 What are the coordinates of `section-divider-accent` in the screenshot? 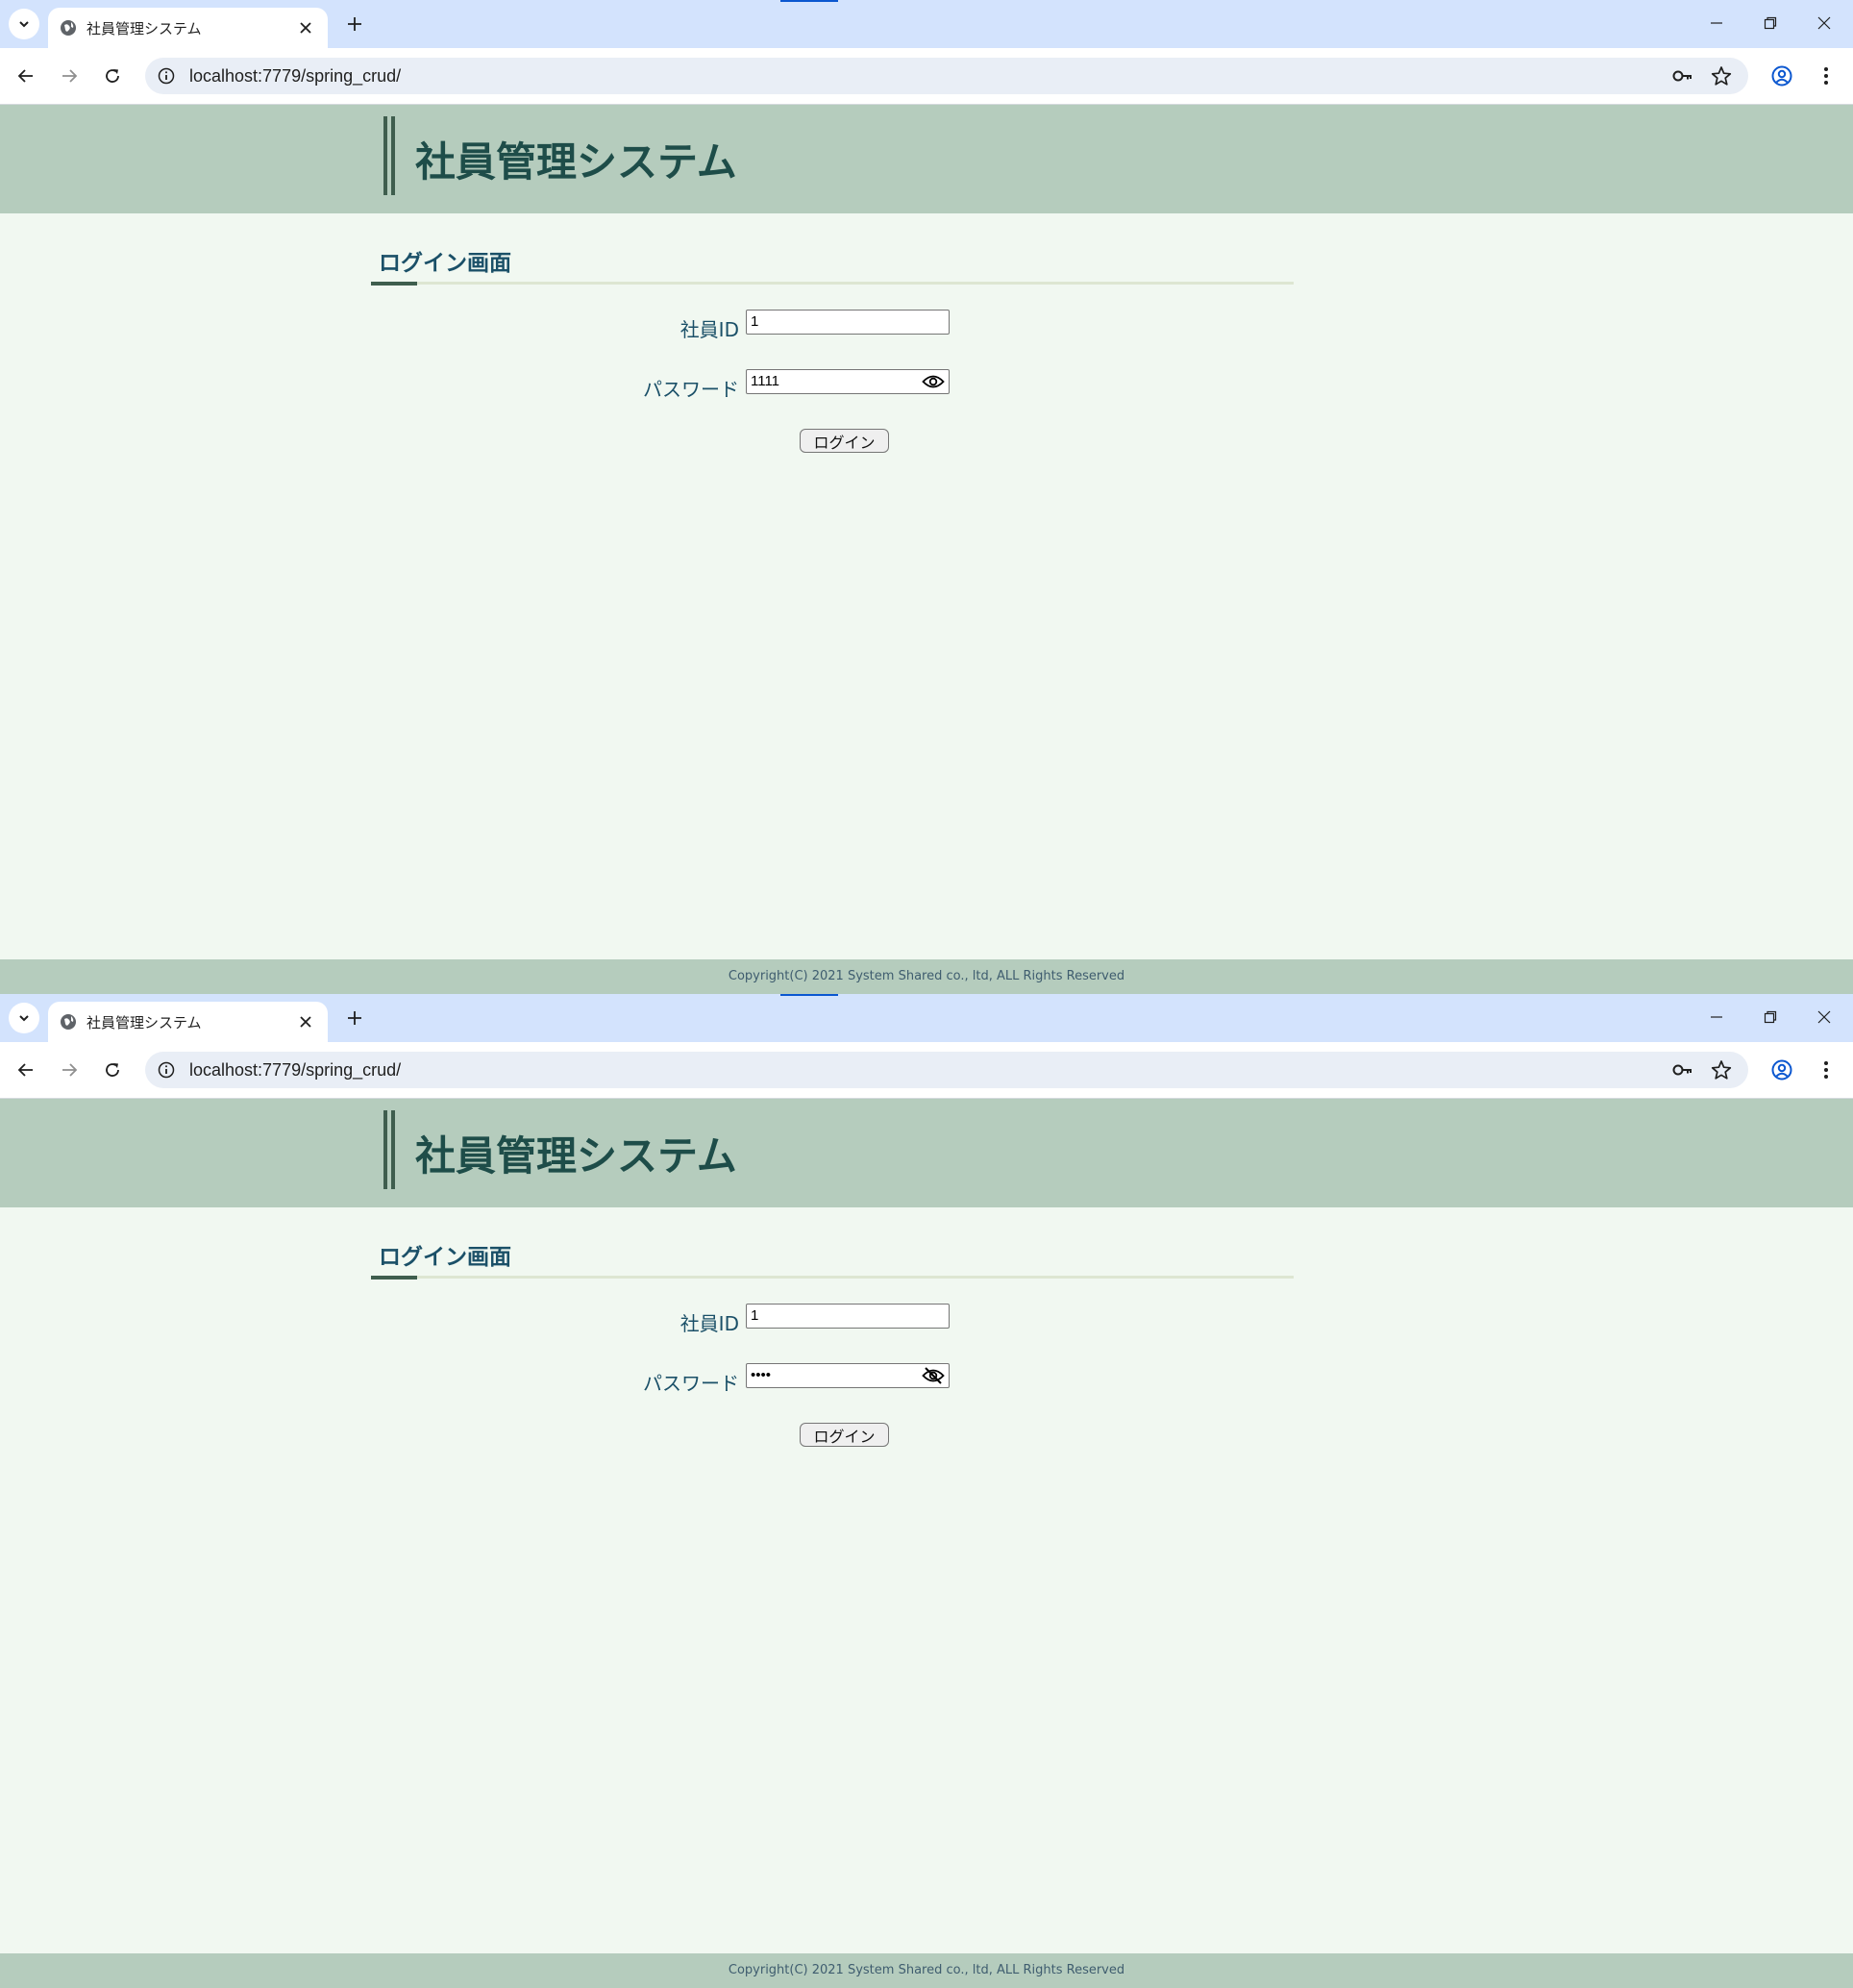 It's located at (394, 284).